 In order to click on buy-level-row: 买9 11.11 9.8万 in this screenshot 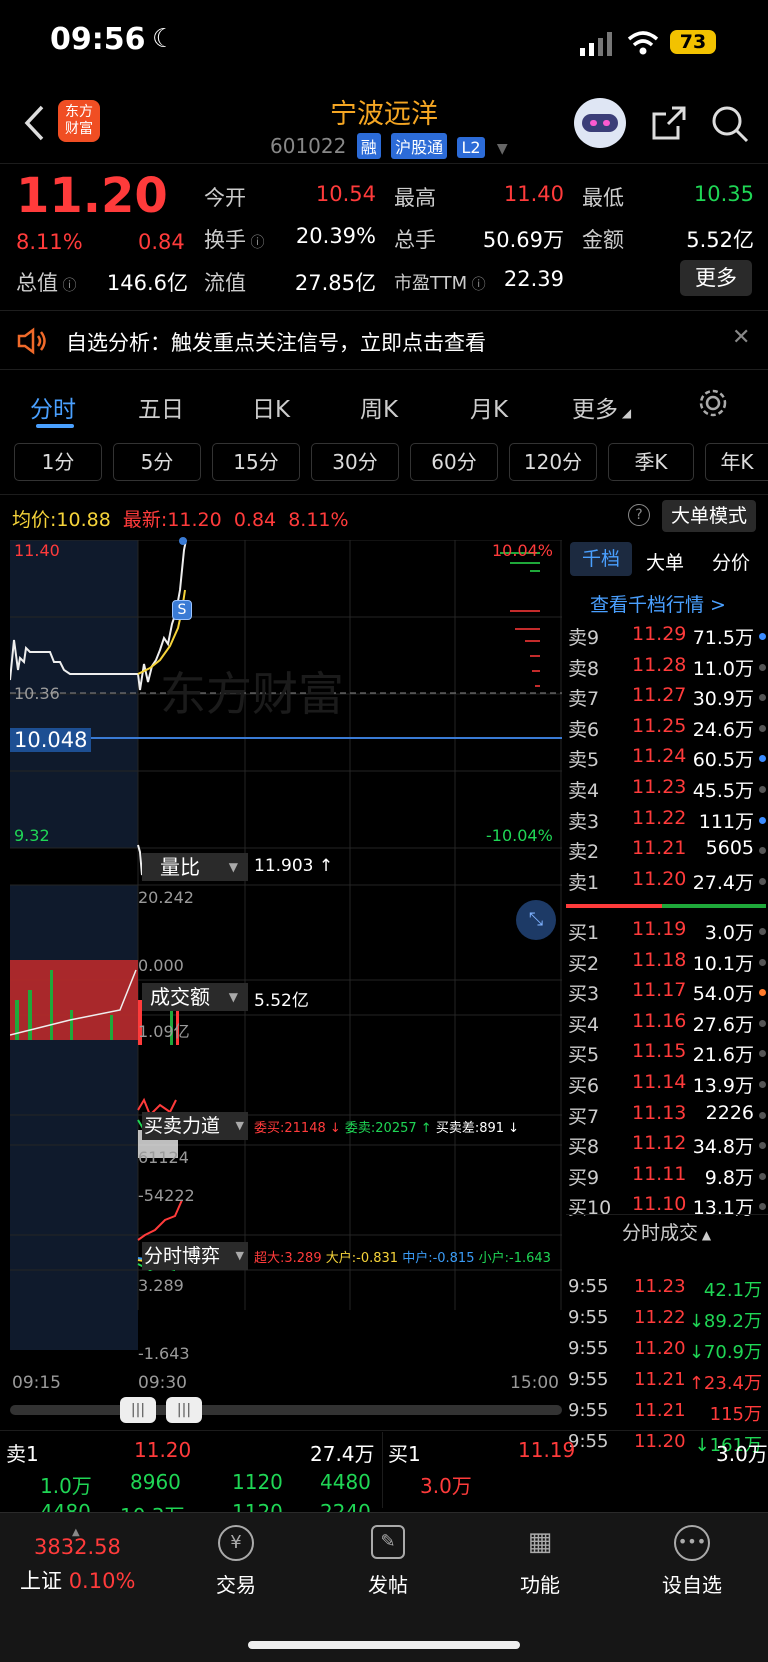, I will do `click(666, 1178)`.